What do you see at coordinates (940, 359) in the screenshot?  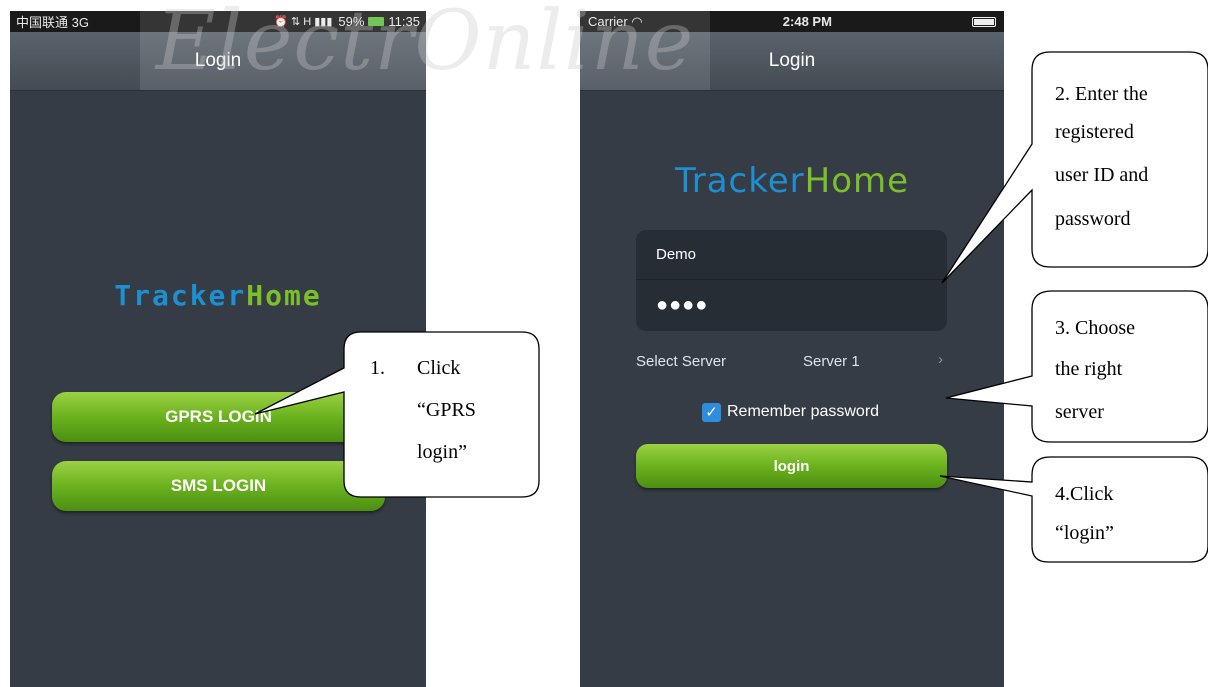 I see `chevron-right-icon: ›` at bounding box center [940, 359].